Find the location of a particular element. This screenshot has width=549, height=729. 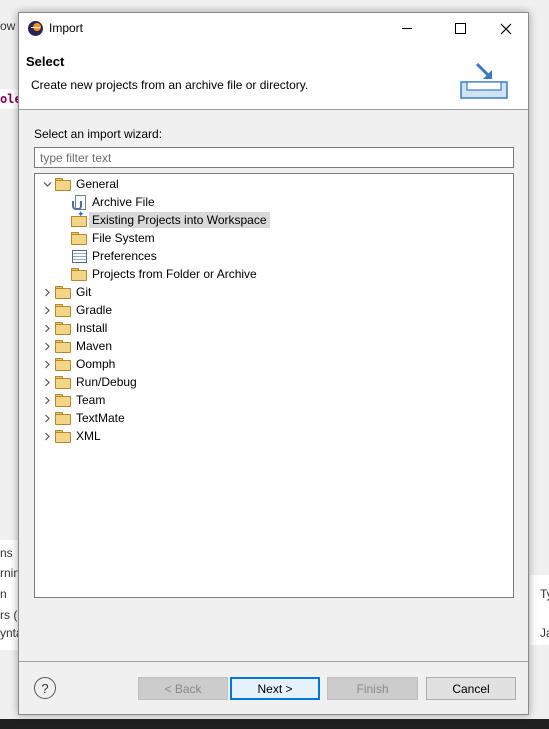

bg-text-fragment-6: Ja is located at coordinates (544, 633).